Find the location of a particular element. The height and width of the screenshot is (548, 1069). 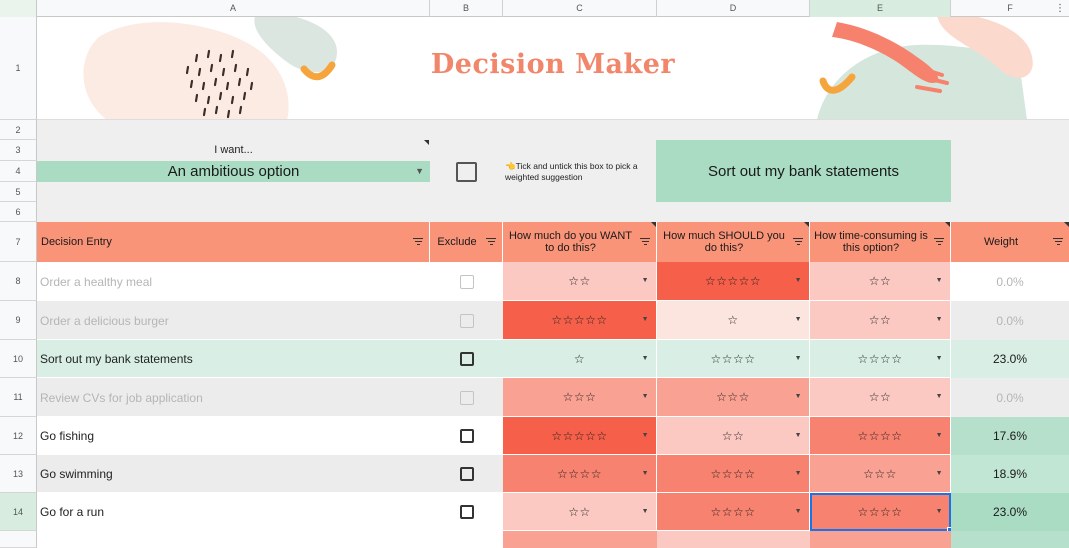

header-weight: Weight is located at coordinates (1010, 242).